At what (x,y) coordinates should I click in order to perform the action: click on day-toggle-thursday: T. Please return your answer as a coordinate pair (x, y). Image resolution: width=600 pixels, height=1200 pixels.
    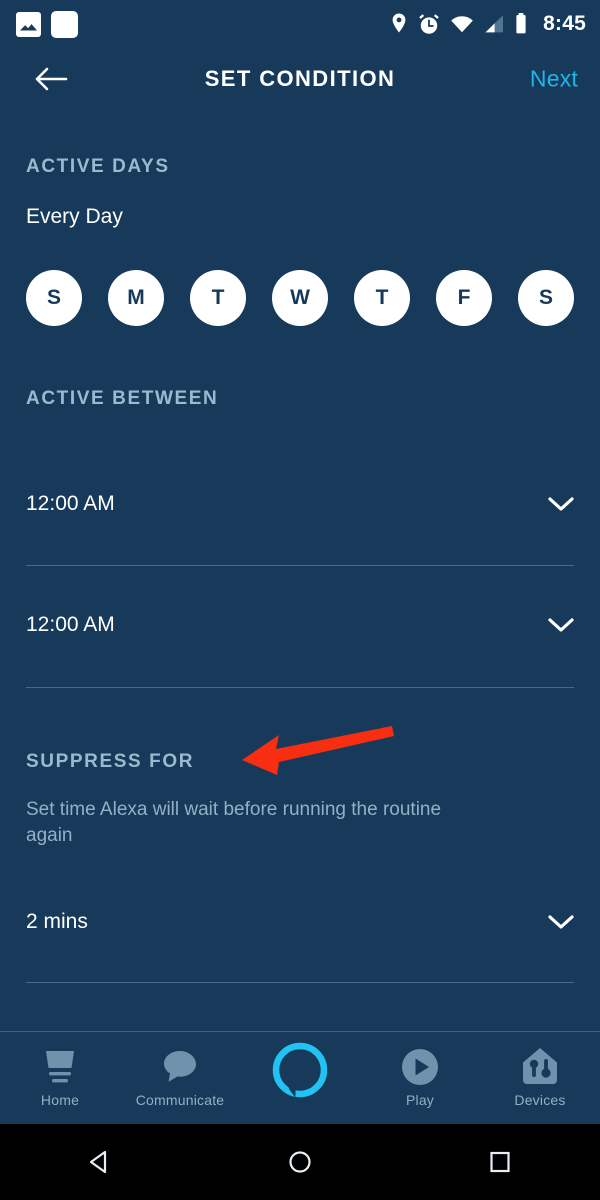
    Looking at the image, I should click on (382, 298).